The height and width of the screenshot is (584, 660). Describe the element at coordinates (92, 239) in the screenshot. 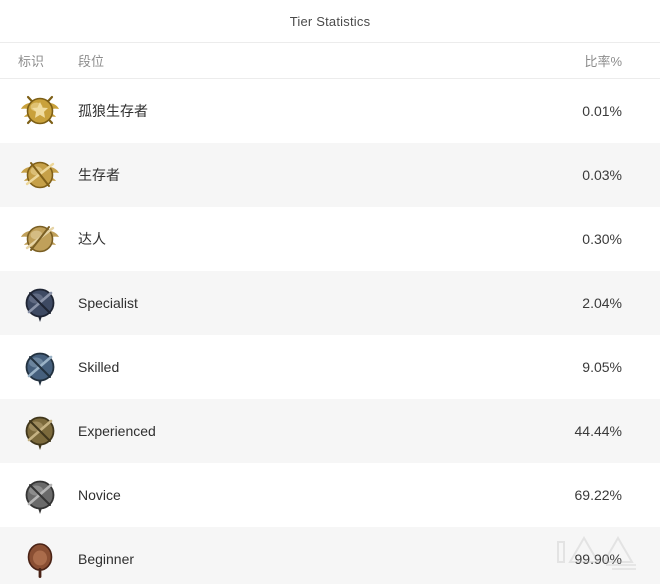

I see `tier-name: 达人` at that location.